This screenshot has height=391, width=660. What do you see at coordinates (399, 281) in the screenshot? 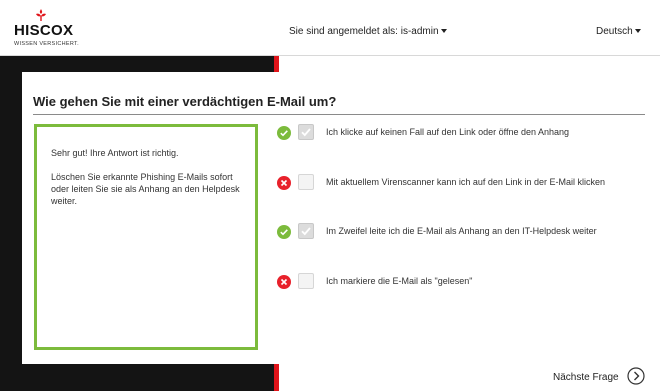
I see `answer-label: Ich markiere die E-Mail als "gelesen"` at bounding box center [399, 281].